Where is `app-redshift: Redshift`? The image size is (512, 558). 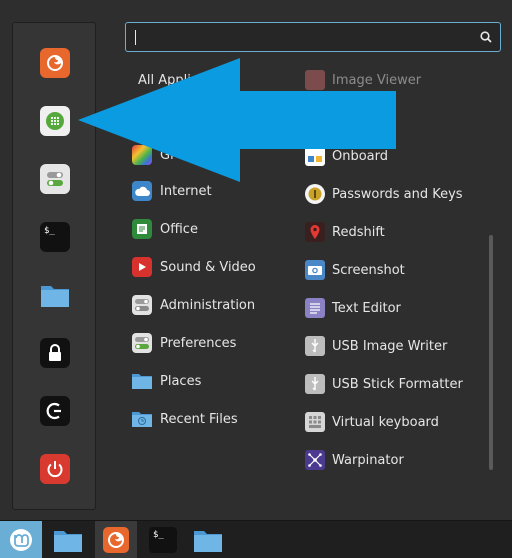
app-redshift: Redshift is located at coordinates (345, 232).